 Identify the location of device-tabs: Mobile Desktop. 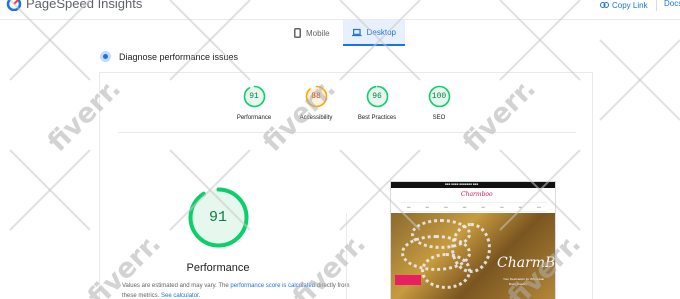
(345, 33).